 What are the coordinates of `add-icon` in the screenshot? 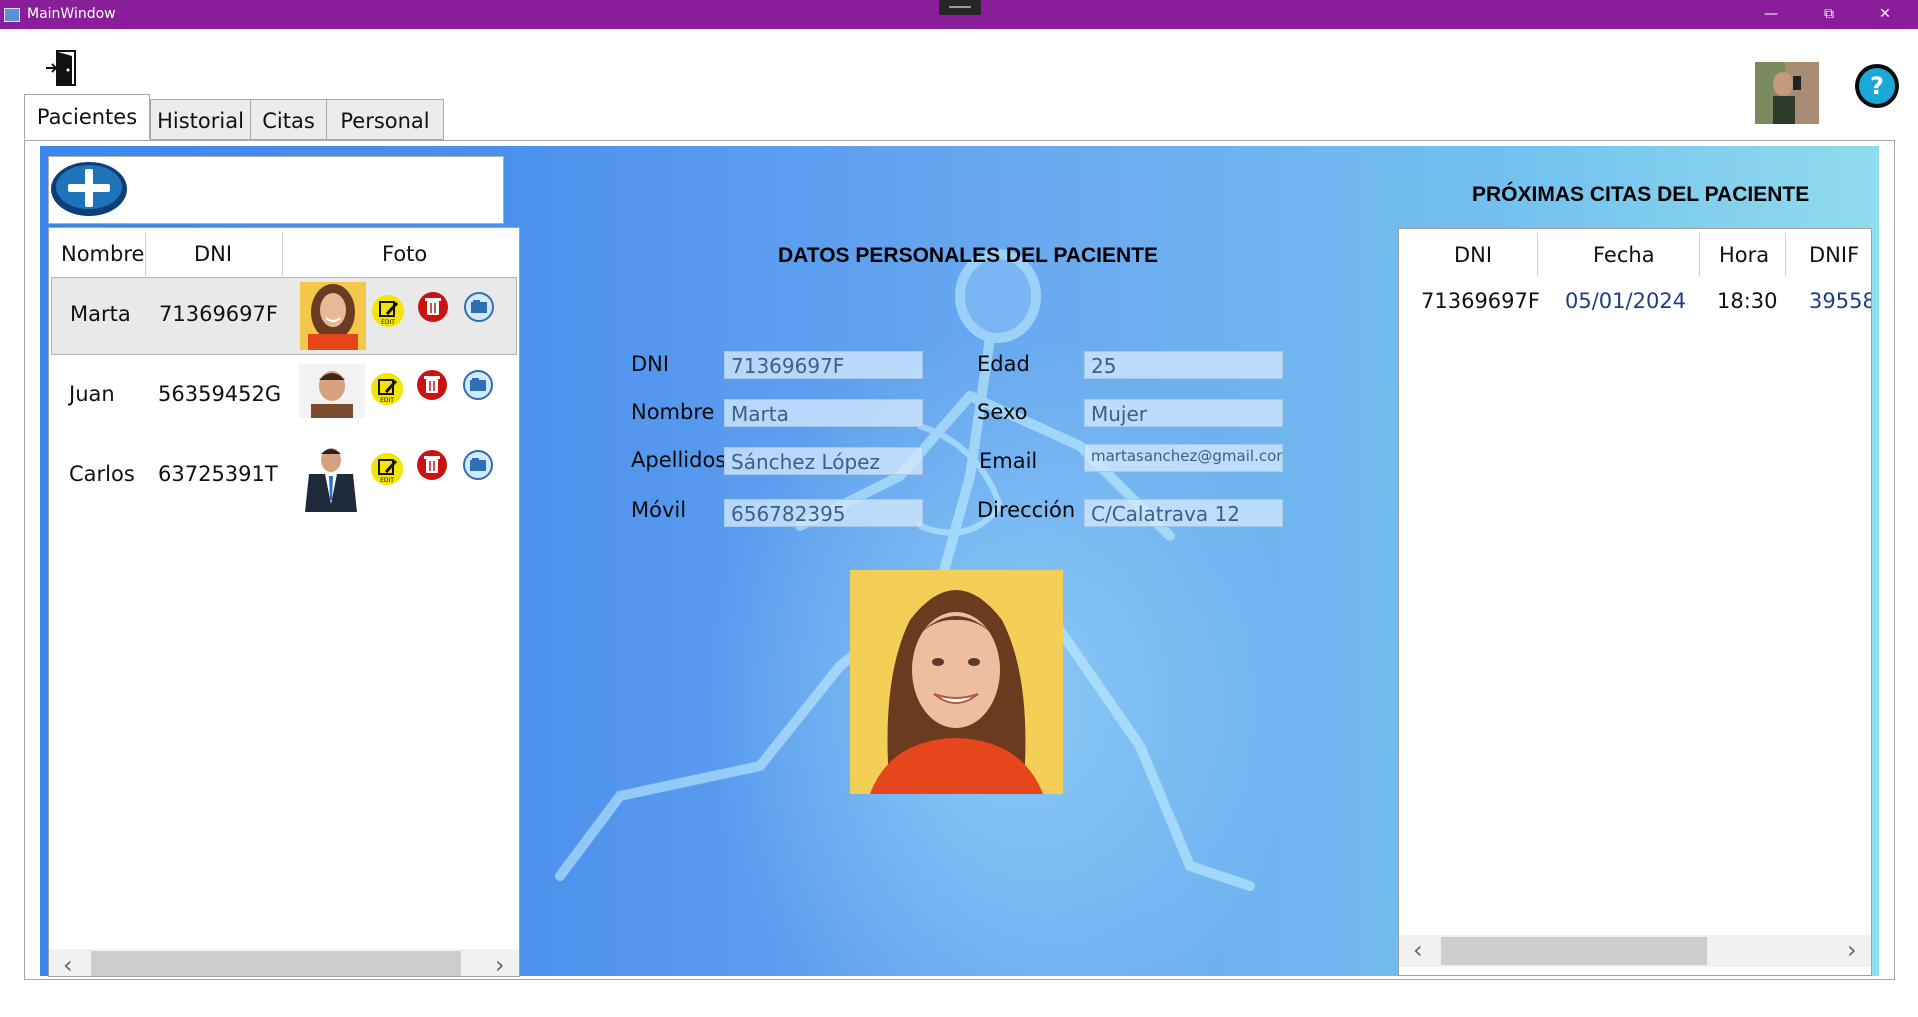 It's located at (89, 189).